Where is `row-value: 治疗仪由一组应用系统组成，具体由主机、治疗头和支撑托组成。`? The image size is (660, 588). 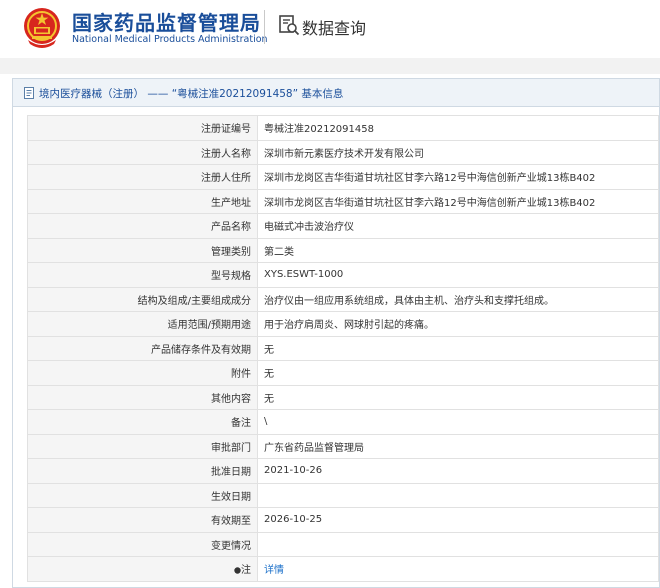
row-value: 治疗仪由一组应用系统组成，具体由主机、治疗头和支撑托组成。 is located at coordinates (458, 299).